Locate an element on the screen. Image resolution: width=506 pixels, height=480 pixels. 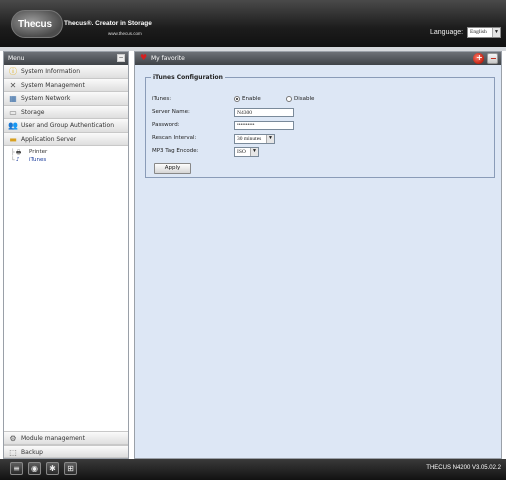
application-server-submenu: ├ 🖶 Printer └ ♪ iTunes is located at coordinates (66, 155).